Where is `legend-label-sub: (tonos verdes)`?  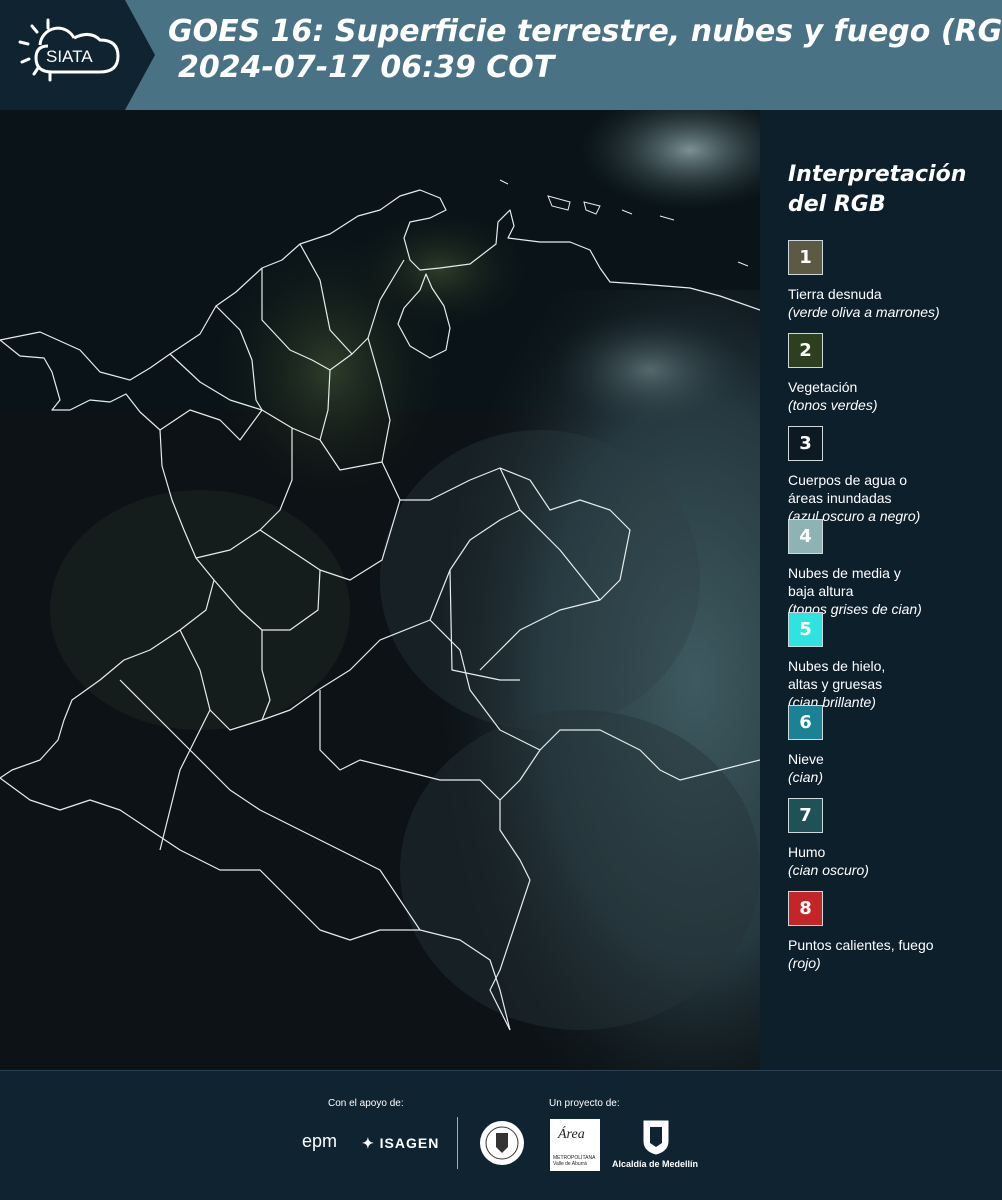
legend-label-sub: (tonos verdes) is located at coordinates (833, 405).